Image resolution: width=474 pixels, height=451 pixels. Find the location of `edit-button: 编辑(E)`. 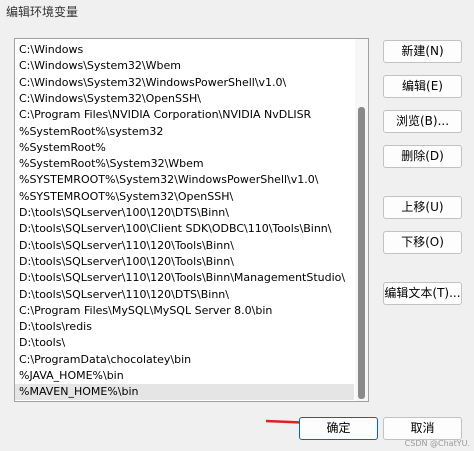

edit-button: 编辑(E) is located at coordinates (422, 86).